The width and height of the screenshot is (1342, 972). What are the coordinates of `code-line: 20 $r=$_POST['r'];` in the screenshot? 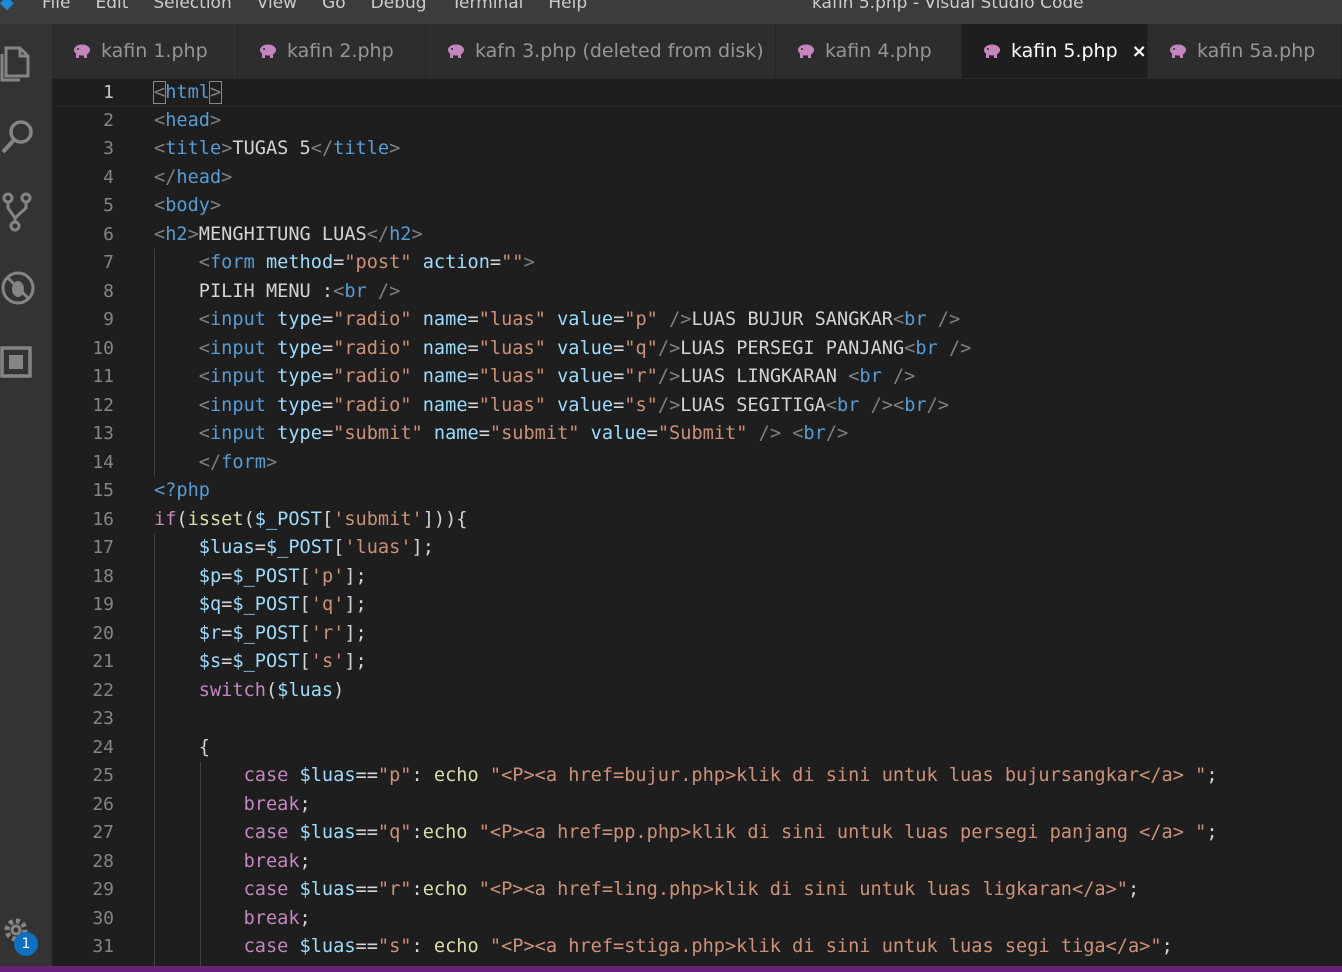 It's located at (697, 634).